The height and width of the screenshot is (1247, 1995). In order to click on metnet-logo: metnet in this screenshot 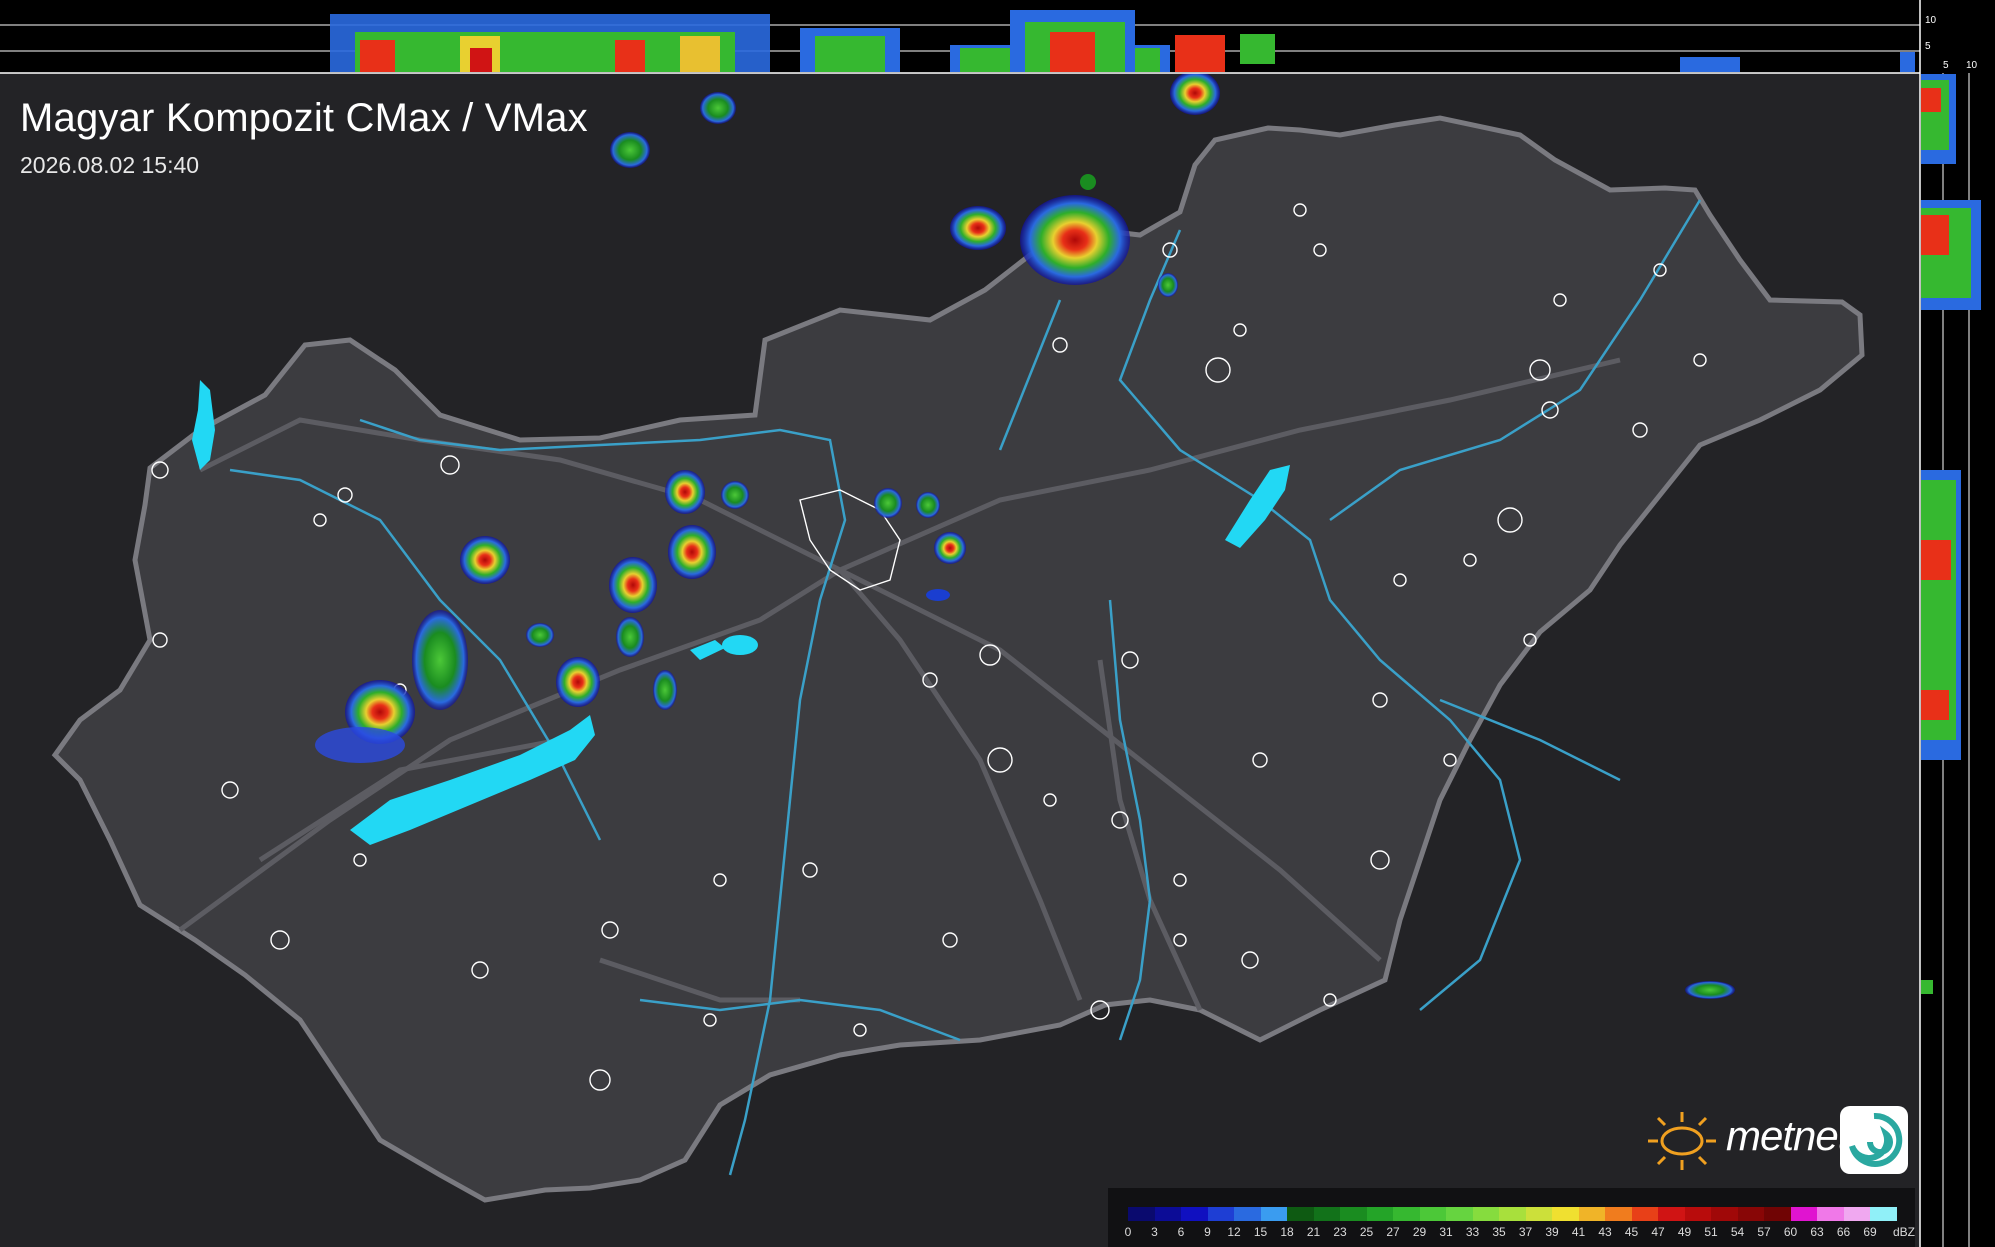, I will do `click(1772, 1141)`.